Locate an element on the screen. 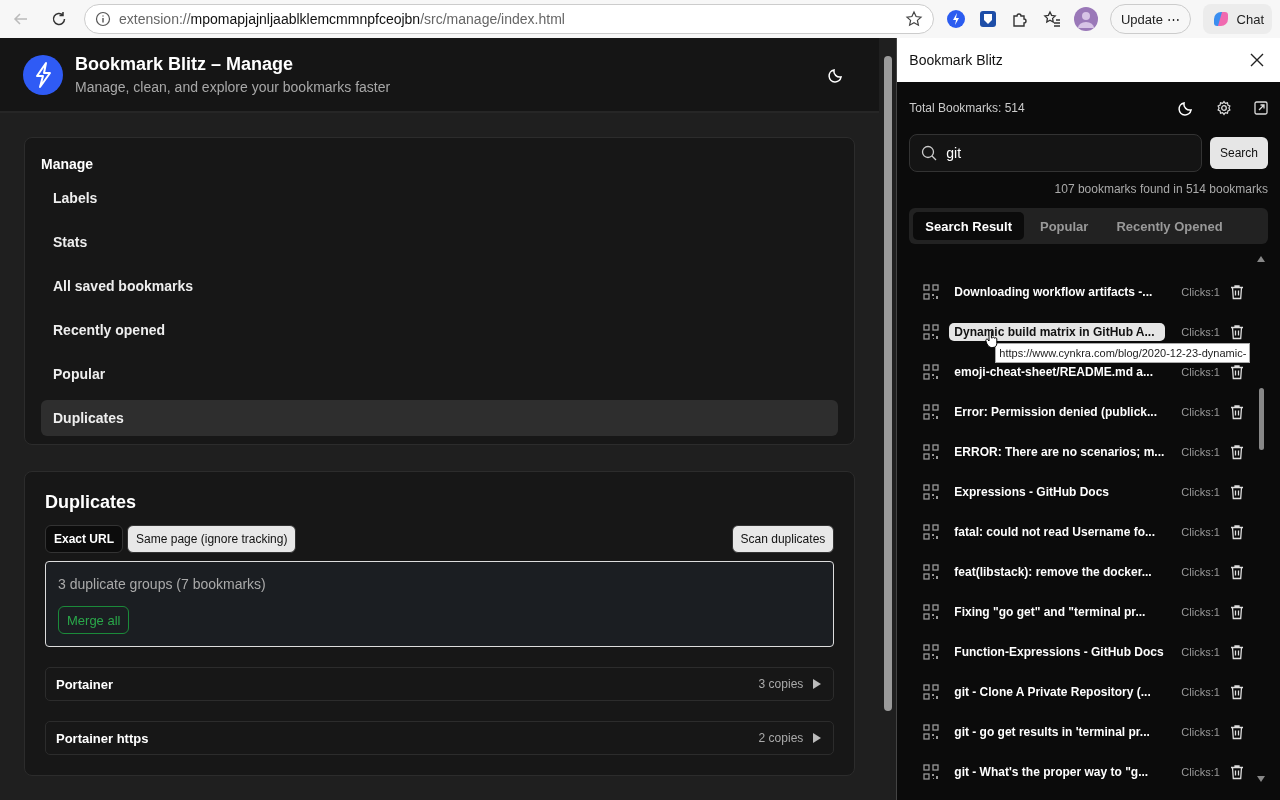  duplicate-group: Portainer 3 copies is located at coordinates (440, 684).